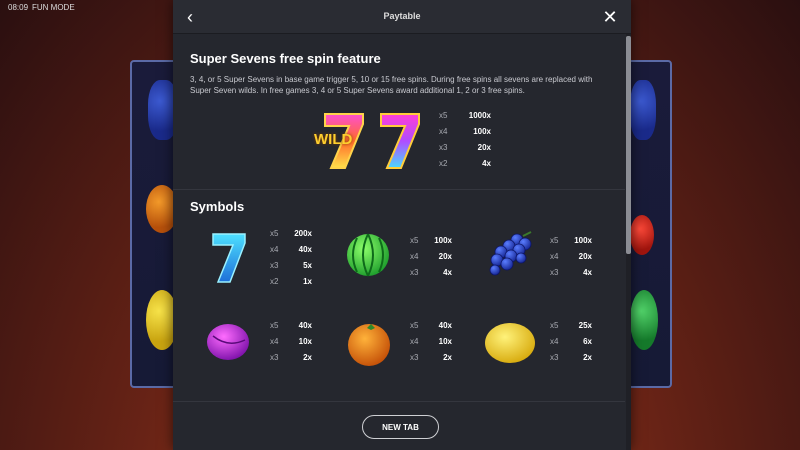 This screenshot has height=450, width=800. I want to click on pay-row: x3 20x, so click(465, 147).